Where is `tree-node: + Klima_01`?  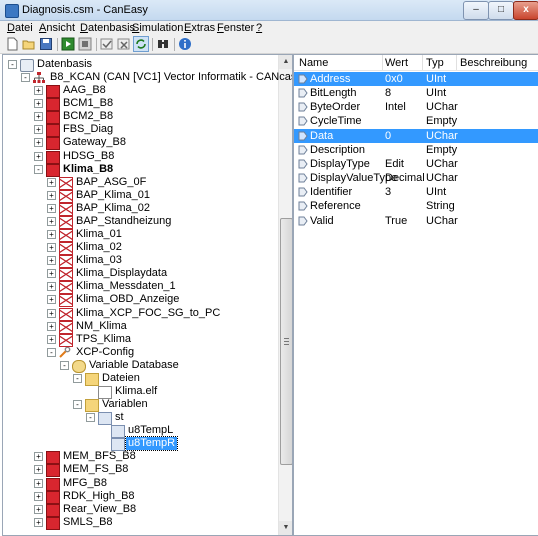 tree-node: + Klima_01 is located at coordinates (140, 235).